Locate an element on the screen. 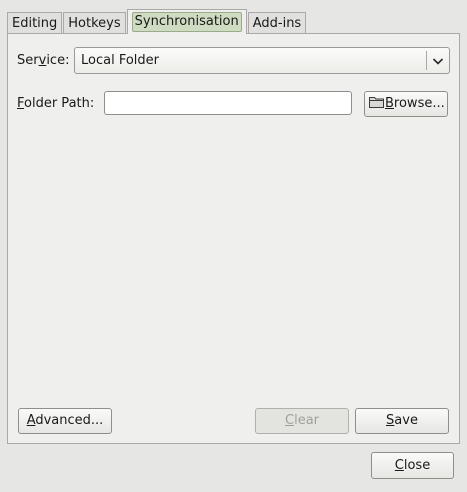  save-button: Save is located at coordinates (402, 421).